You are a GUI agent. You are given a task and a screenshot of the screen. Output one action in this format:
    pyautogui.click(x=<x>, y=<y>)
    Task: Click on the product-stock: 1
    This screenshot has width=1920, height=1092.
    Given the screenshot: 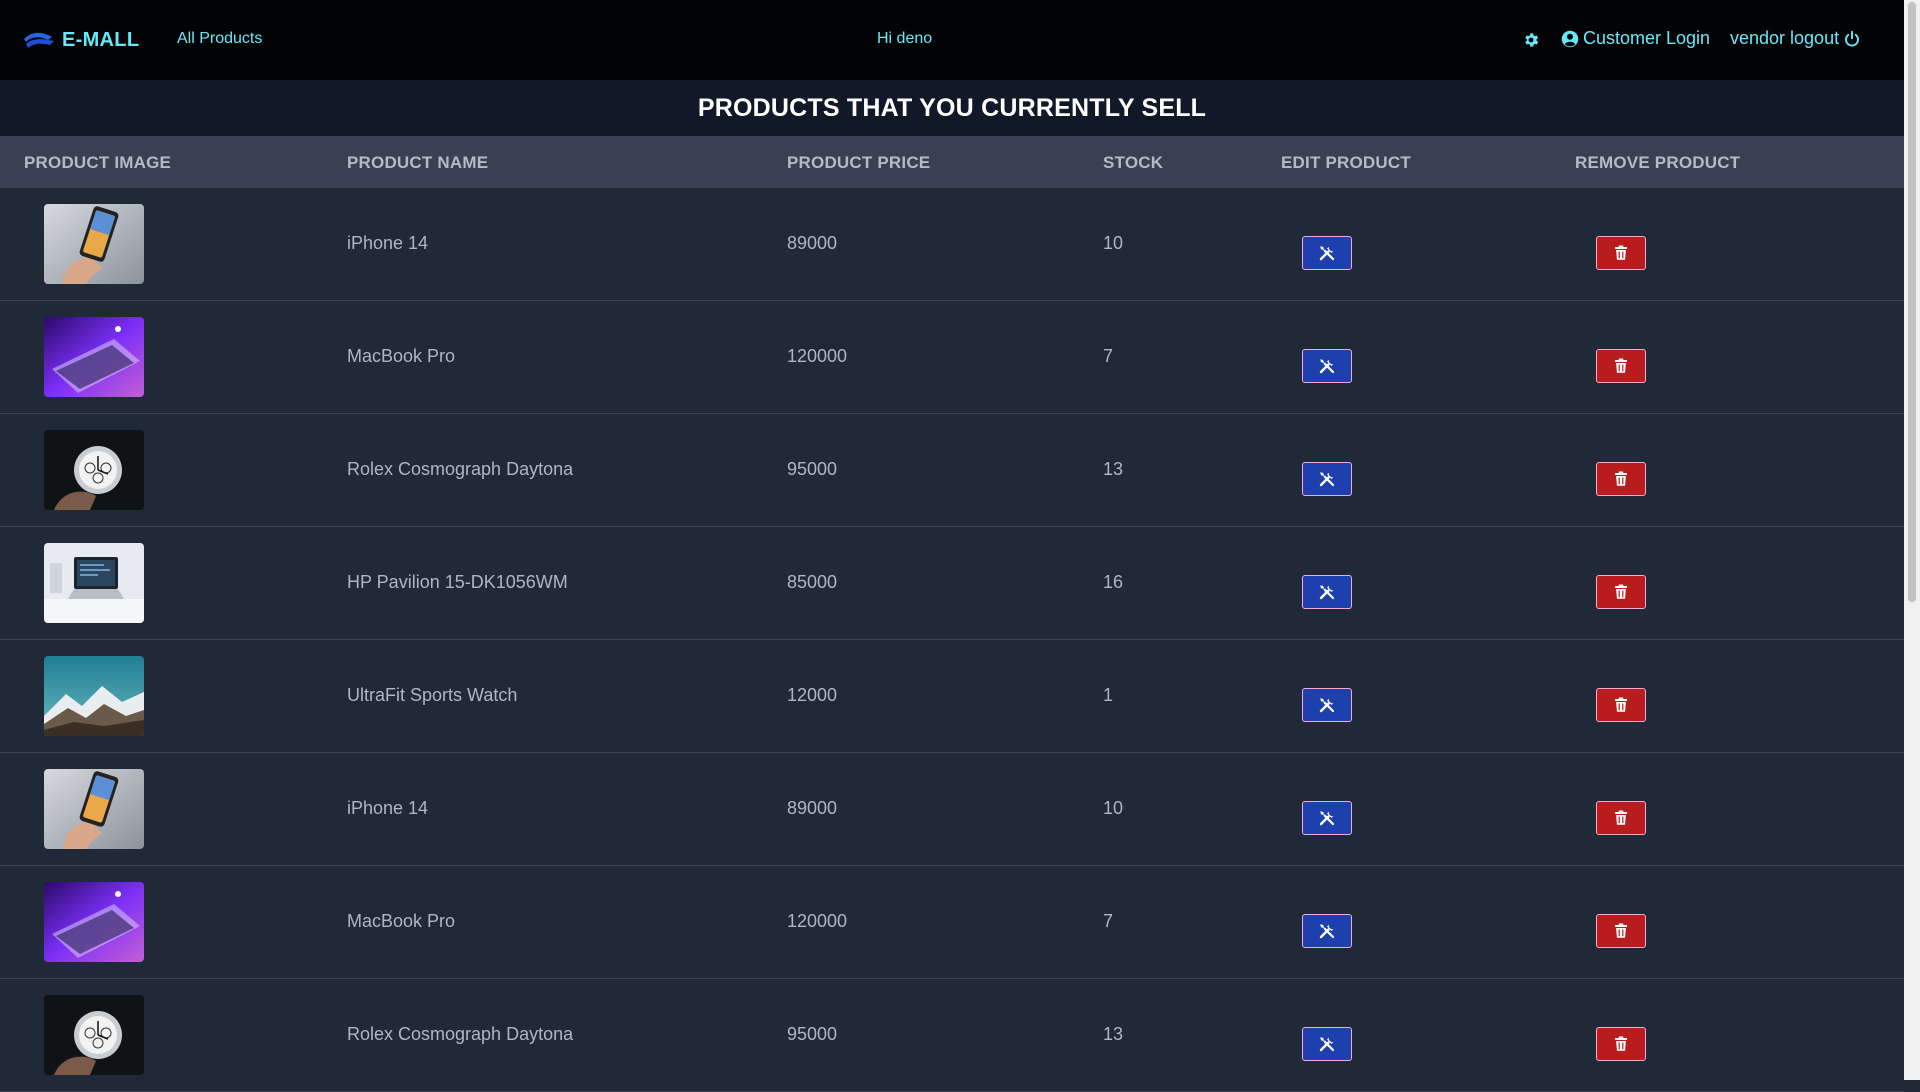 What is the action you would take?
    pyautogui.click(x=1108, y=695)
    